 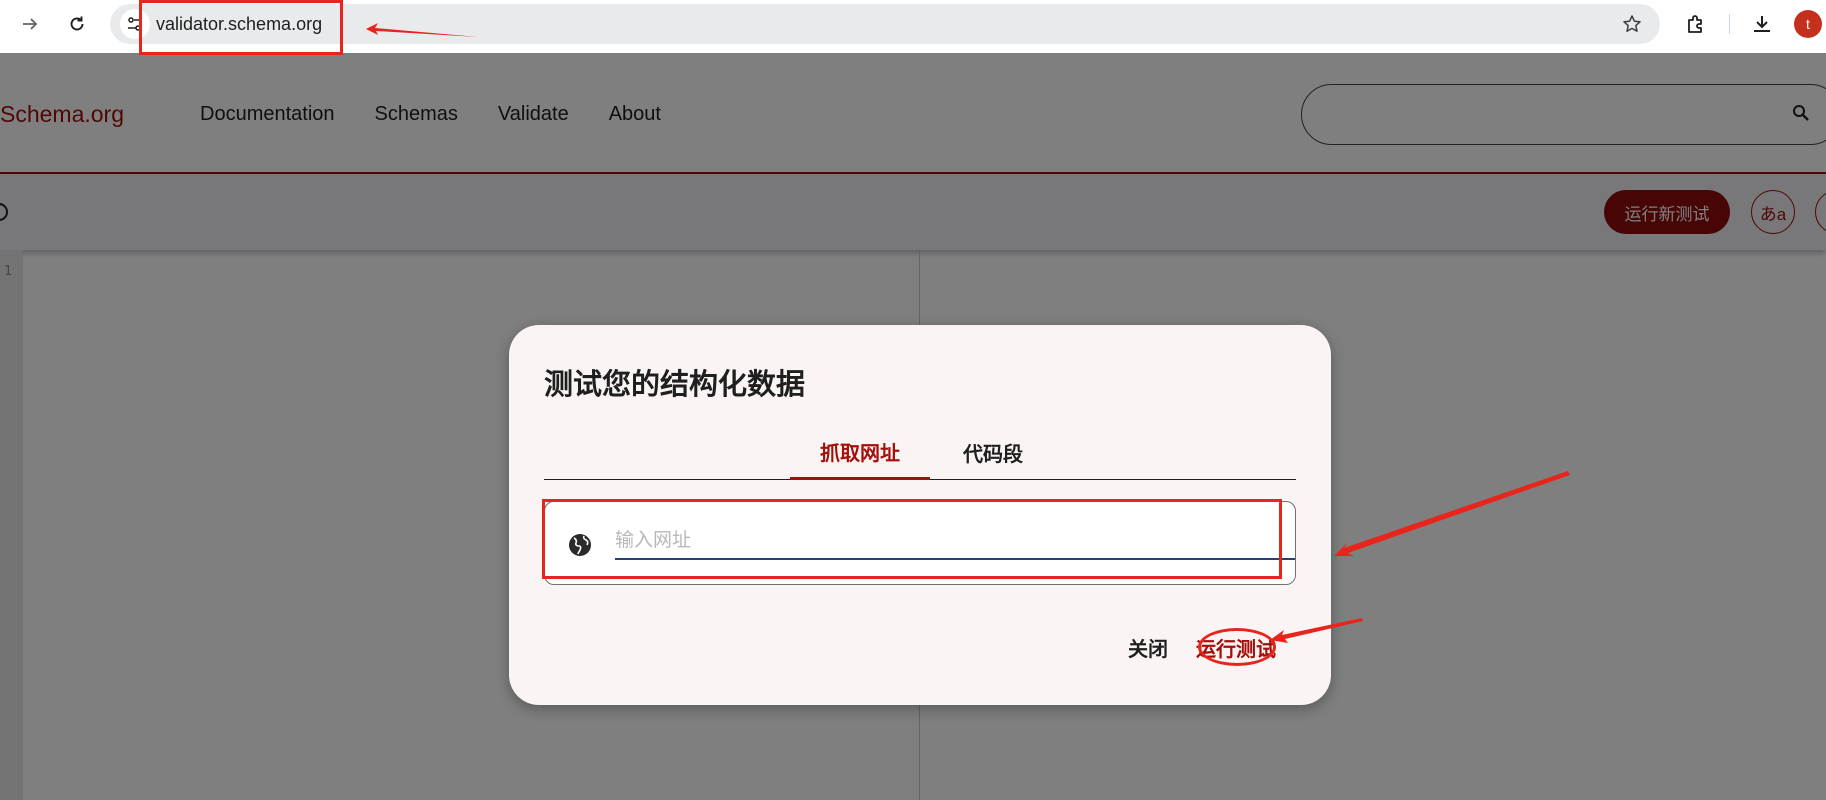 I want to click on close-button: 关闭, so click(x=1148, y=647).